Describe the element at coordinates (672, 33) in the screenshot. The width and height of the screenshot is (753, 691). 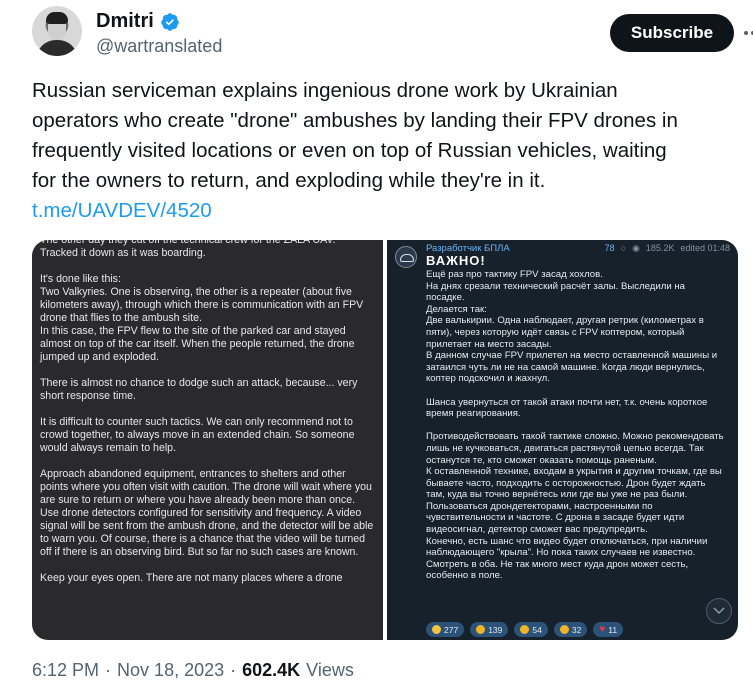
I see `subscribe-button: Subscribe` at that location.